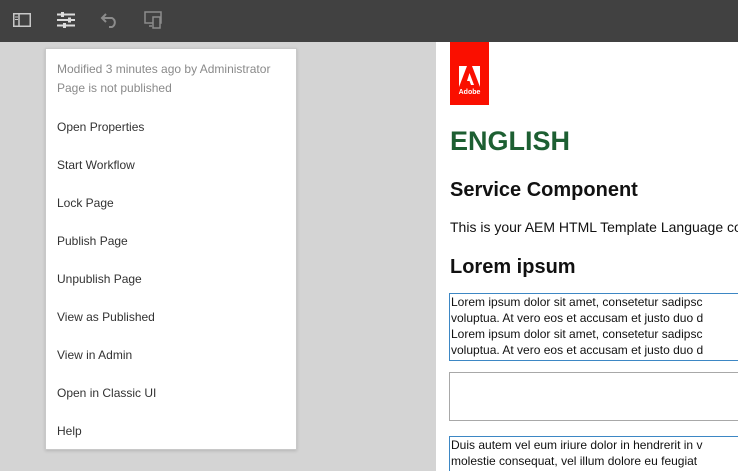 The image size is (738, 471). What do you see at coordinates (99, 279) in the screenshot?
I see `menu-item-unpublish-page: Unpublish Page` at bounding box center [99, 279].